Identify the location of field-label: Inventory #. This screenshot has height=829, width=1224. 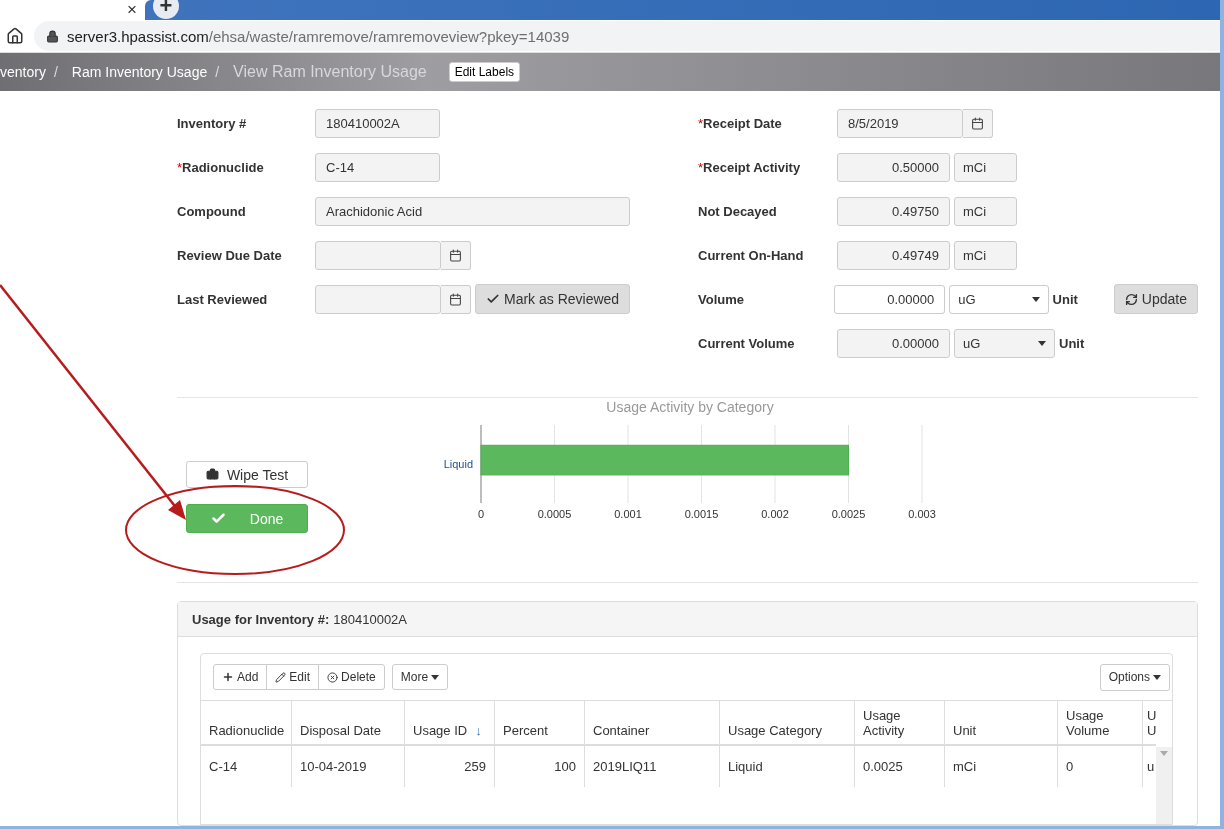
(212, 123).